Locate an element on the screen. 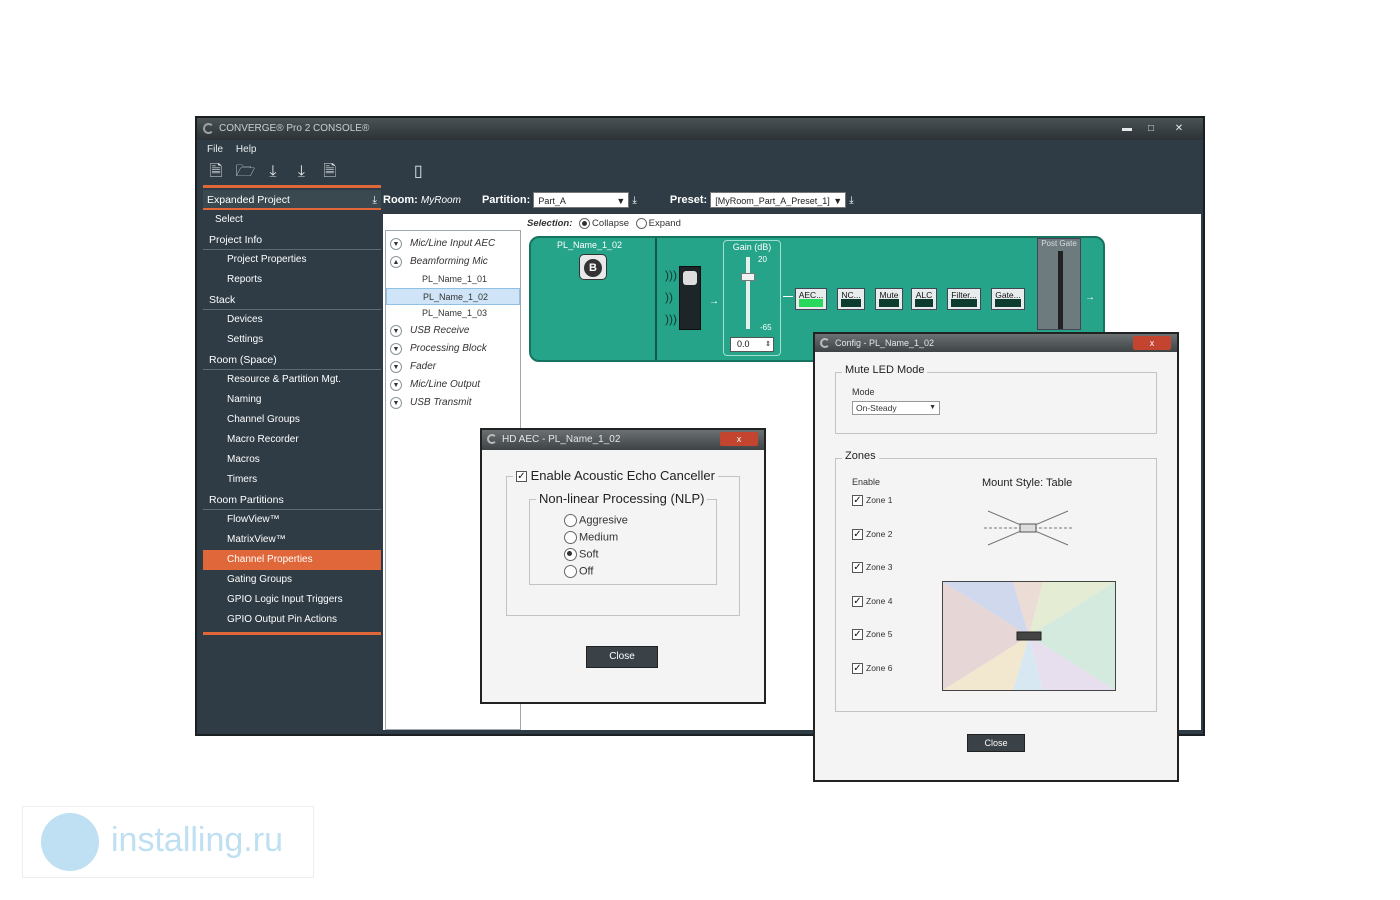  collapse-radio is located at coordinates (585, 223).